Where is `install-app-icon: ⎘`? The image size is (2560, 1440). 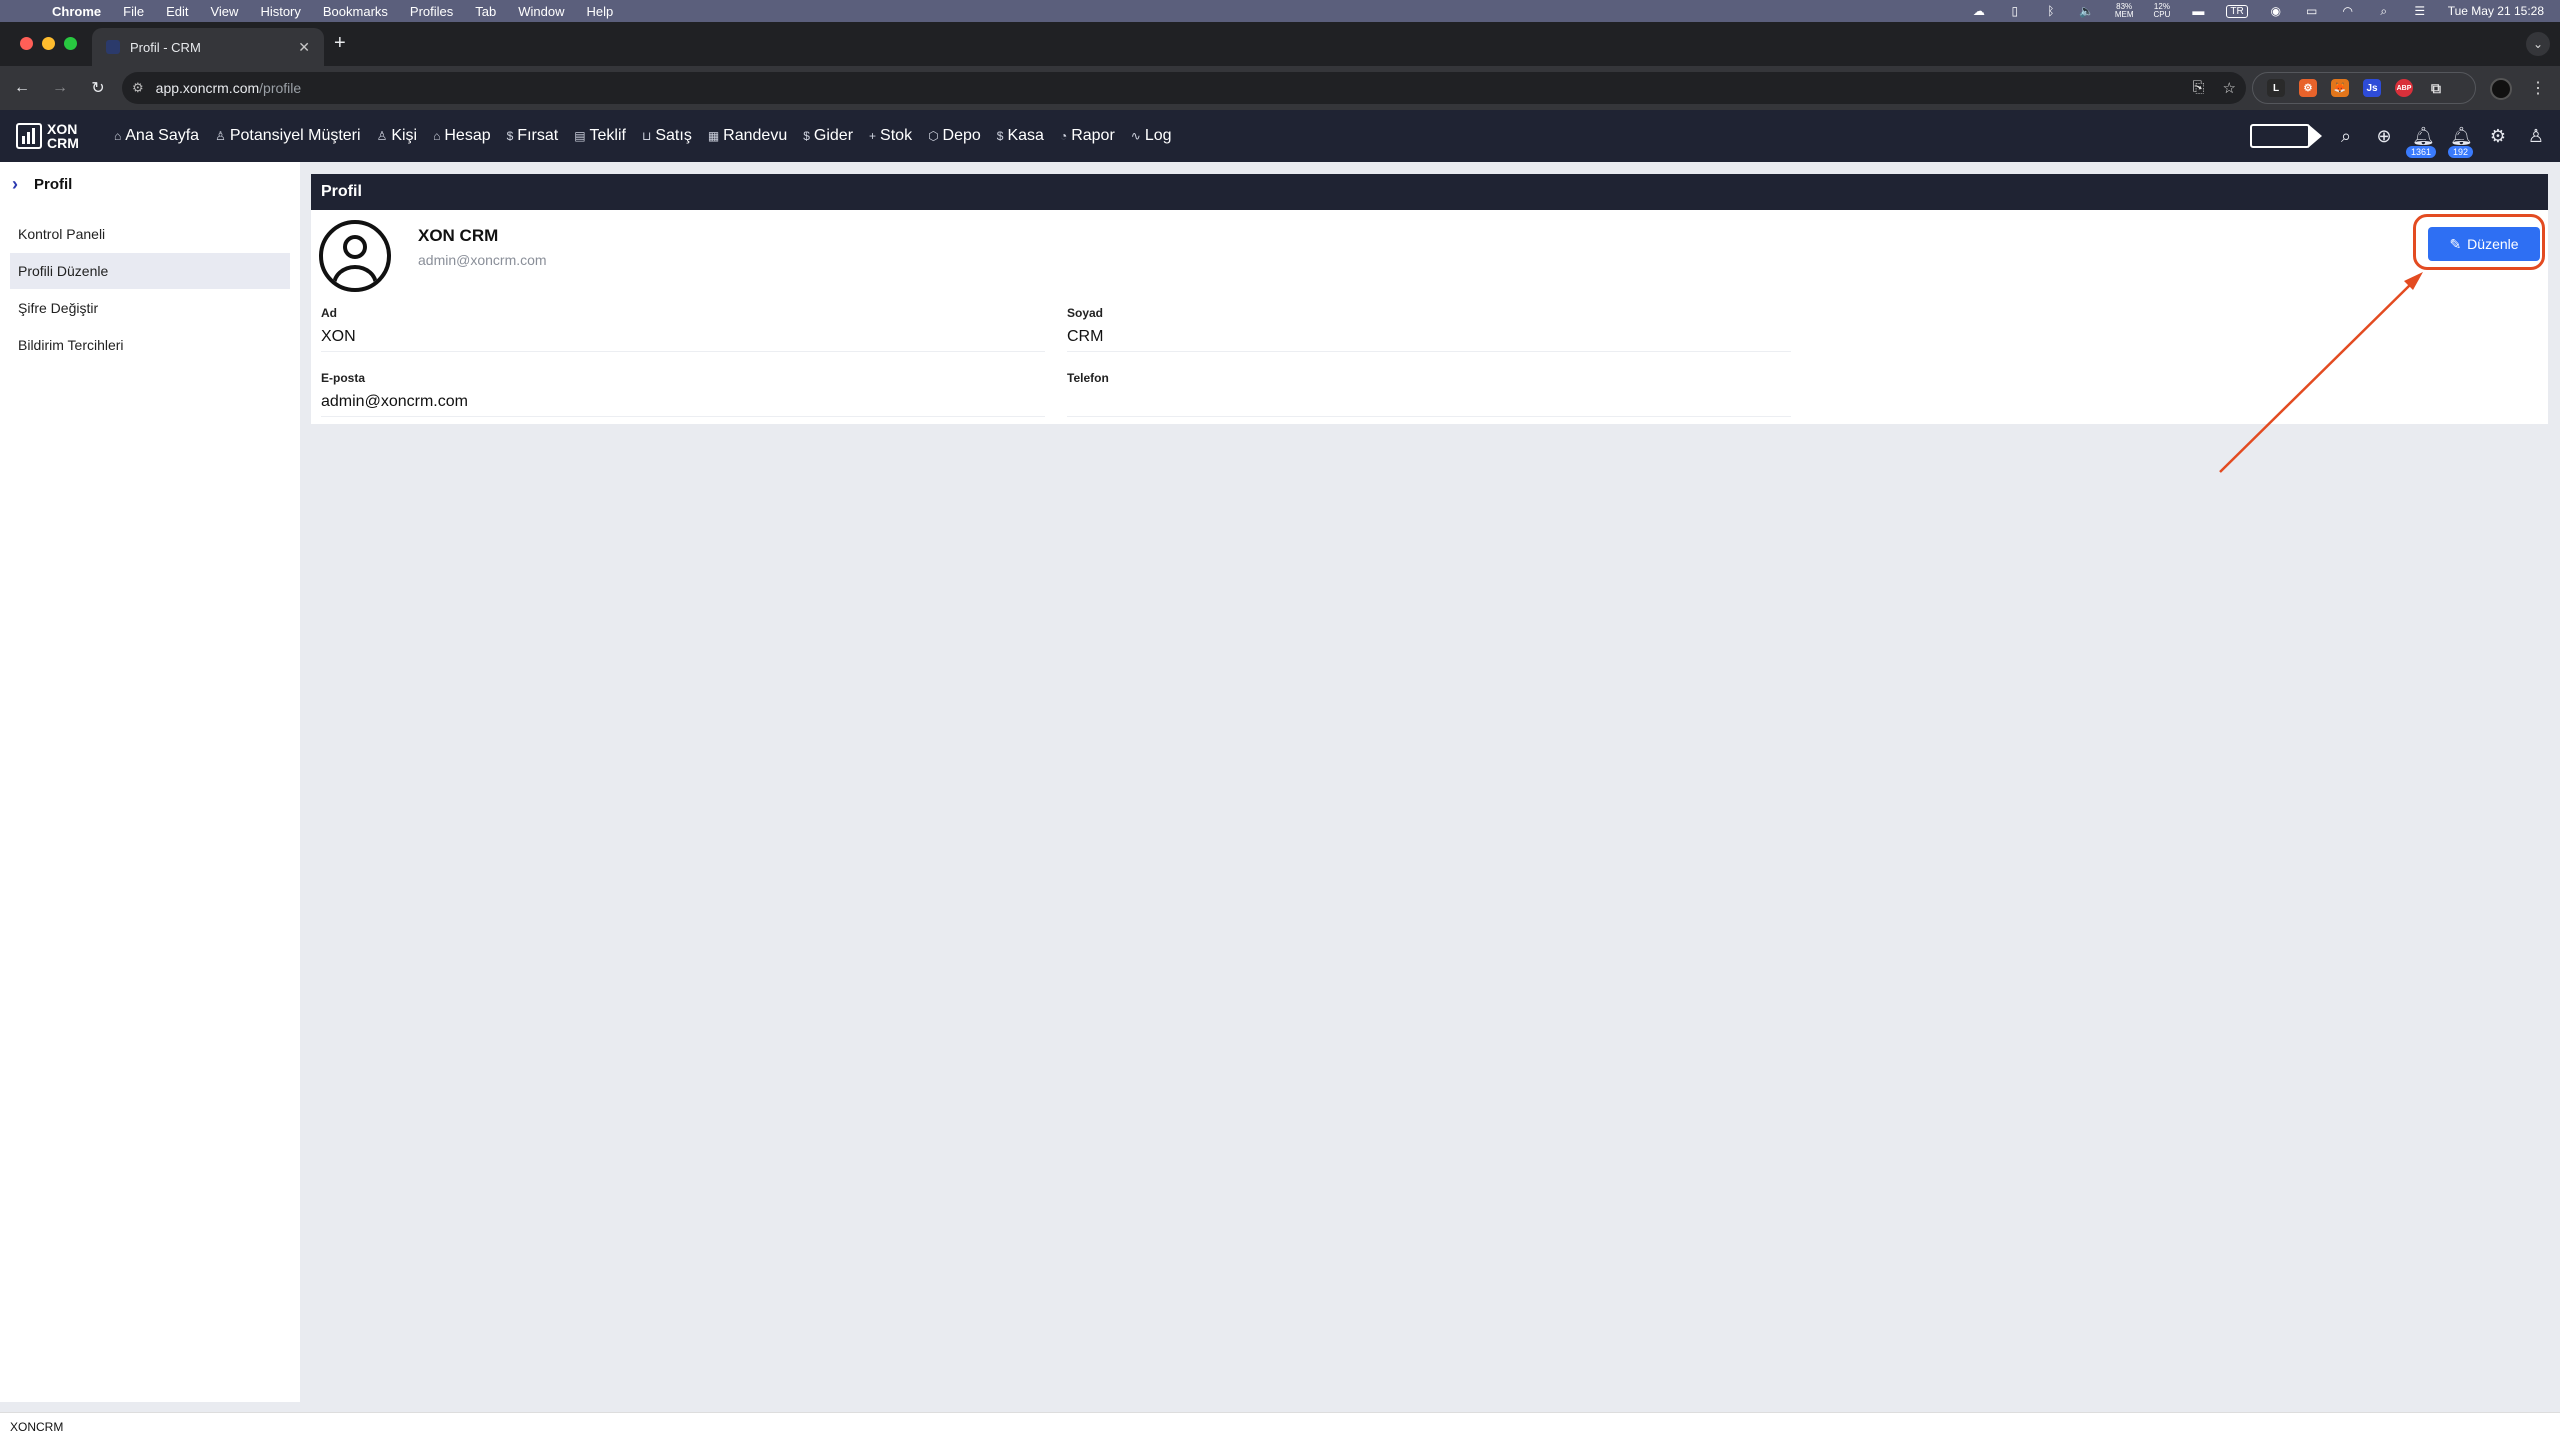 install-app-icon: ⎘ is located at coordinates (2199, 88).